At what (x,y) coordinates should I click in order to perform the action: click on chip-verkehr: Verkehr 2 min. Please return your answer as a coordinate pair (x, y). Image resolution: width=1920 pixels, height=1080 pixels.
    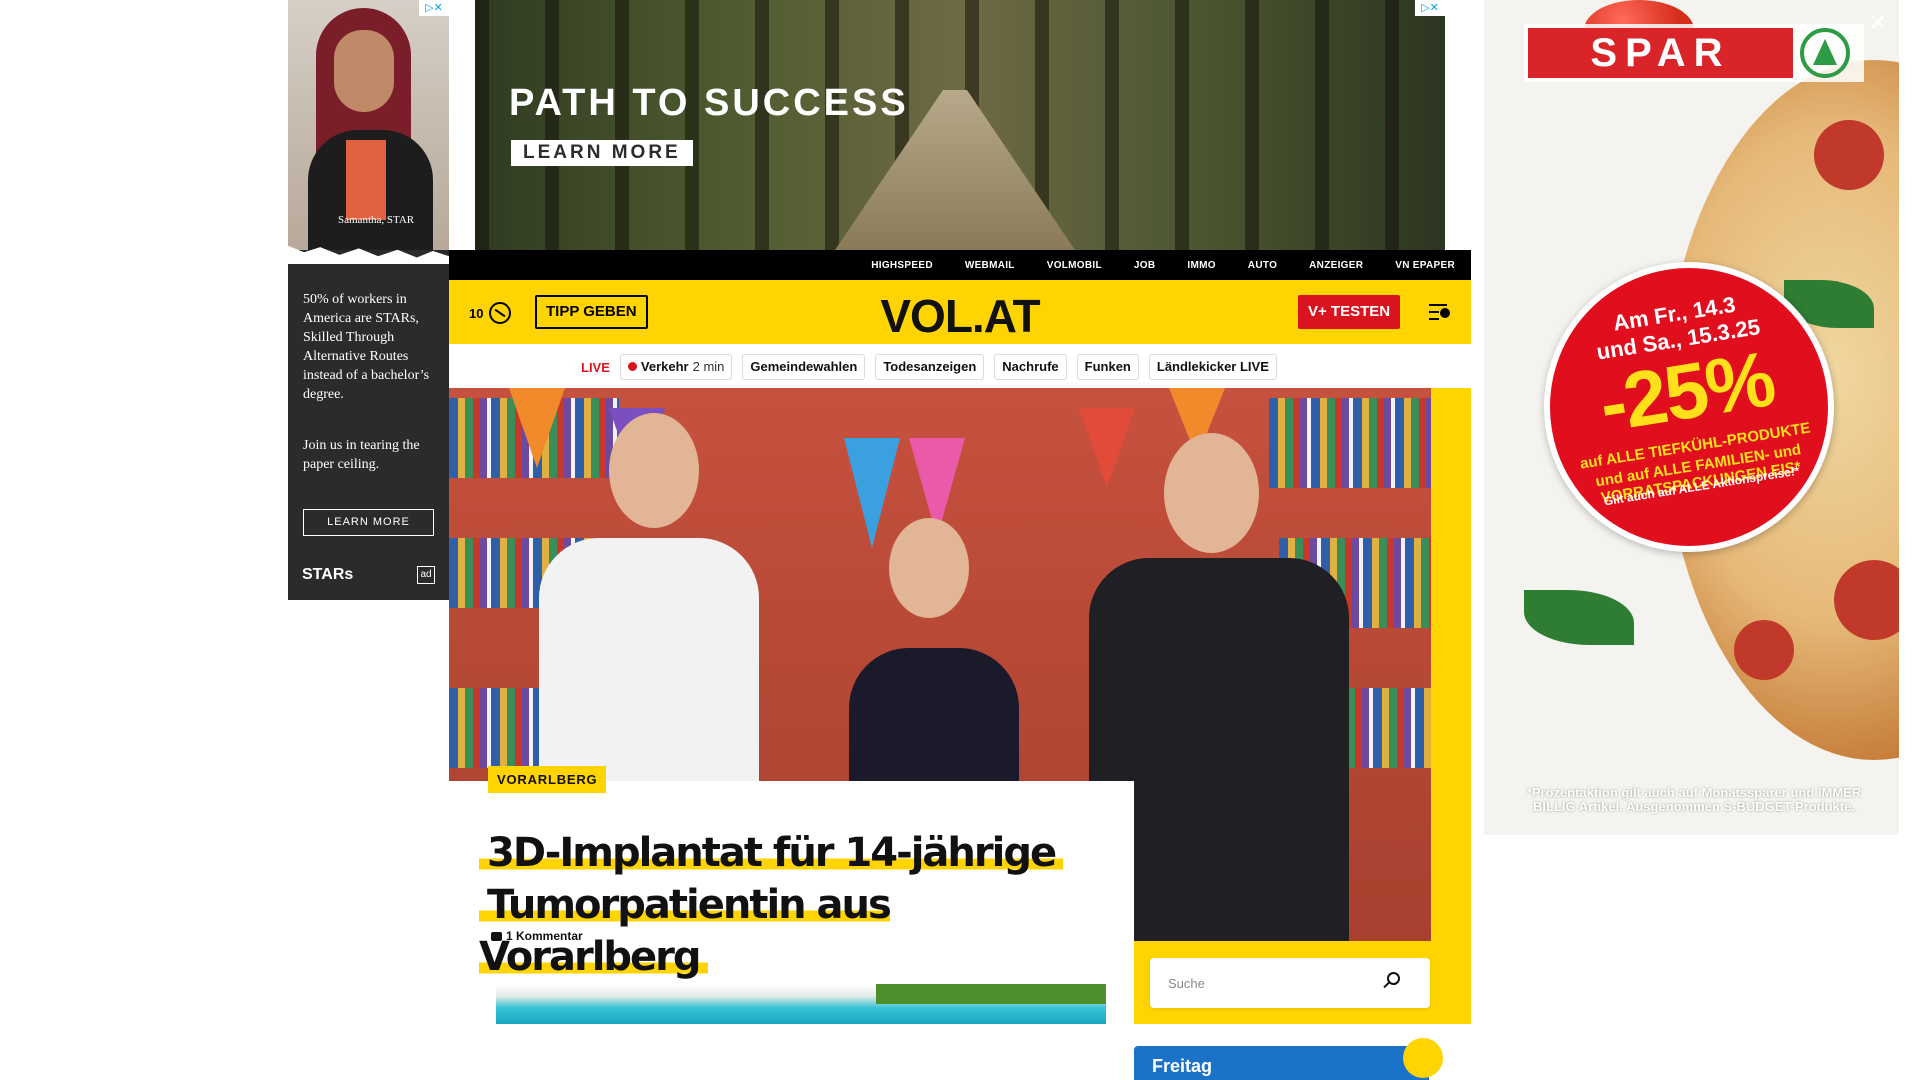
    Looking at the image, I should click on (676, 367).